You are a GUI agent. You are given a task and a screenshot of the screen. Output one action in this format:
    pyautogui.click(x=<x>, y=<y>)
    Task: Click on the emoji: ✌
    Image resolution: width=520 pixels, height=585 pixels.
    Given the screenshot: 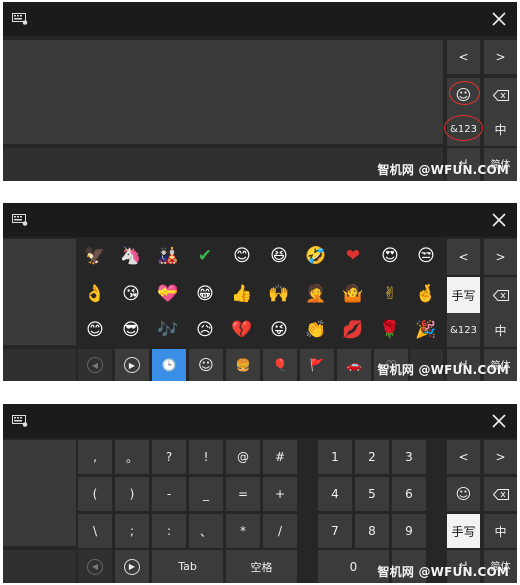 What is the action you would take?
    pyautogui.click(x=390, y=294)
    